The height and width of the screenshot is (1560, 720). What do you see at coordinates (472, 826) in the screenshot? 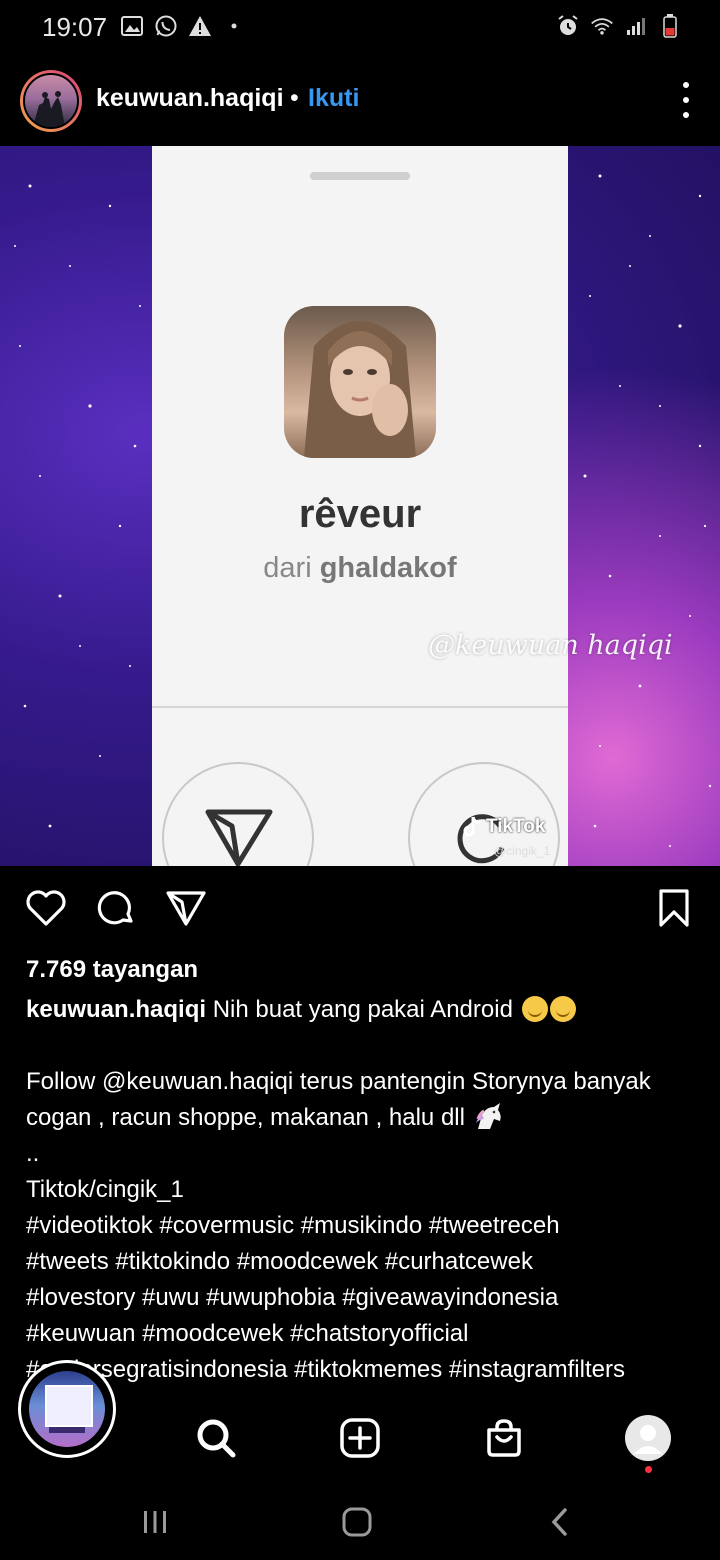
I see `tiktok-icon` at bounding box center [472, 826].